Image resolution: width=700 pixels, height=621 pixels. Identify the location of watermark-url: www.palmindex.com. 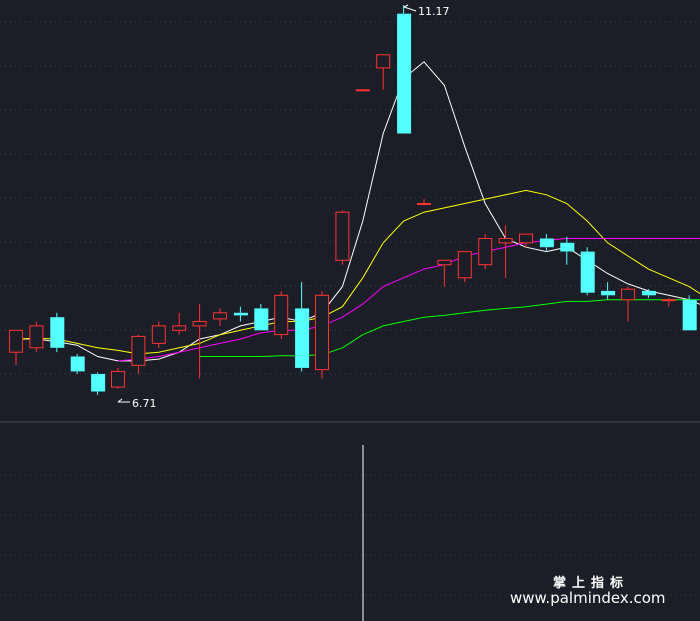
(588, 598).